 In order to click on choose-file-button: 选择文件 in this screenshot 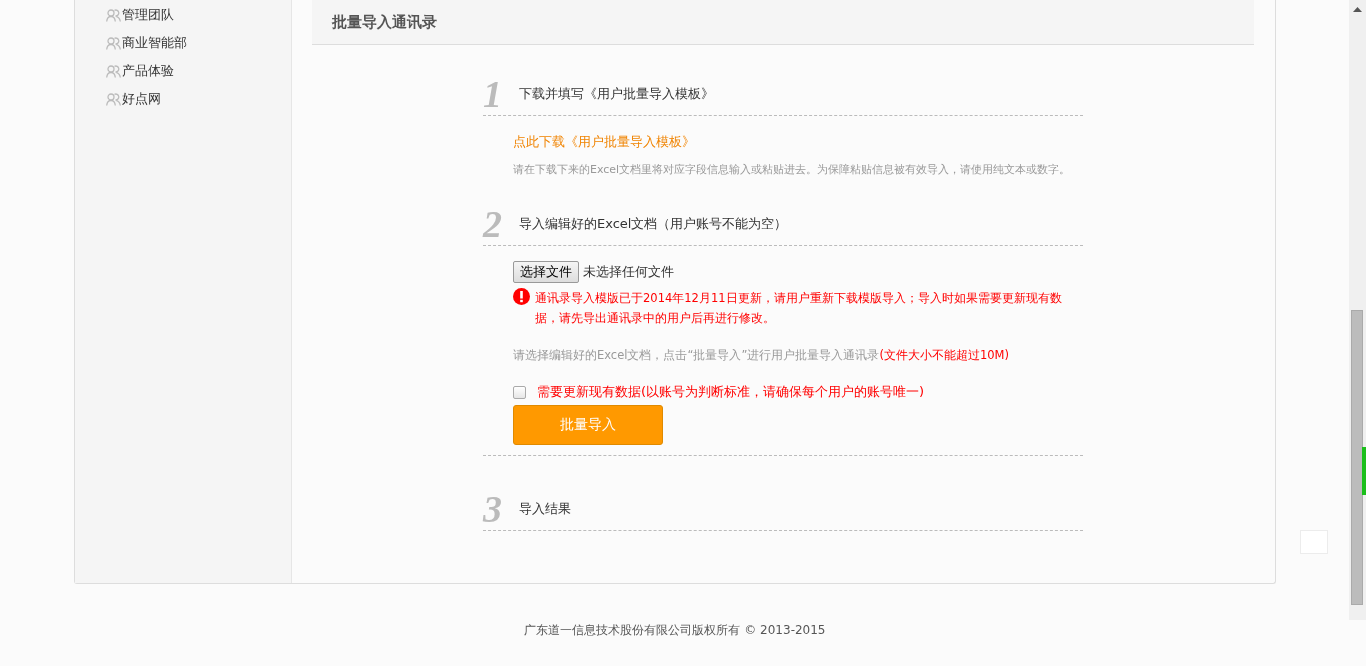, I will do `click(546, 272)`.